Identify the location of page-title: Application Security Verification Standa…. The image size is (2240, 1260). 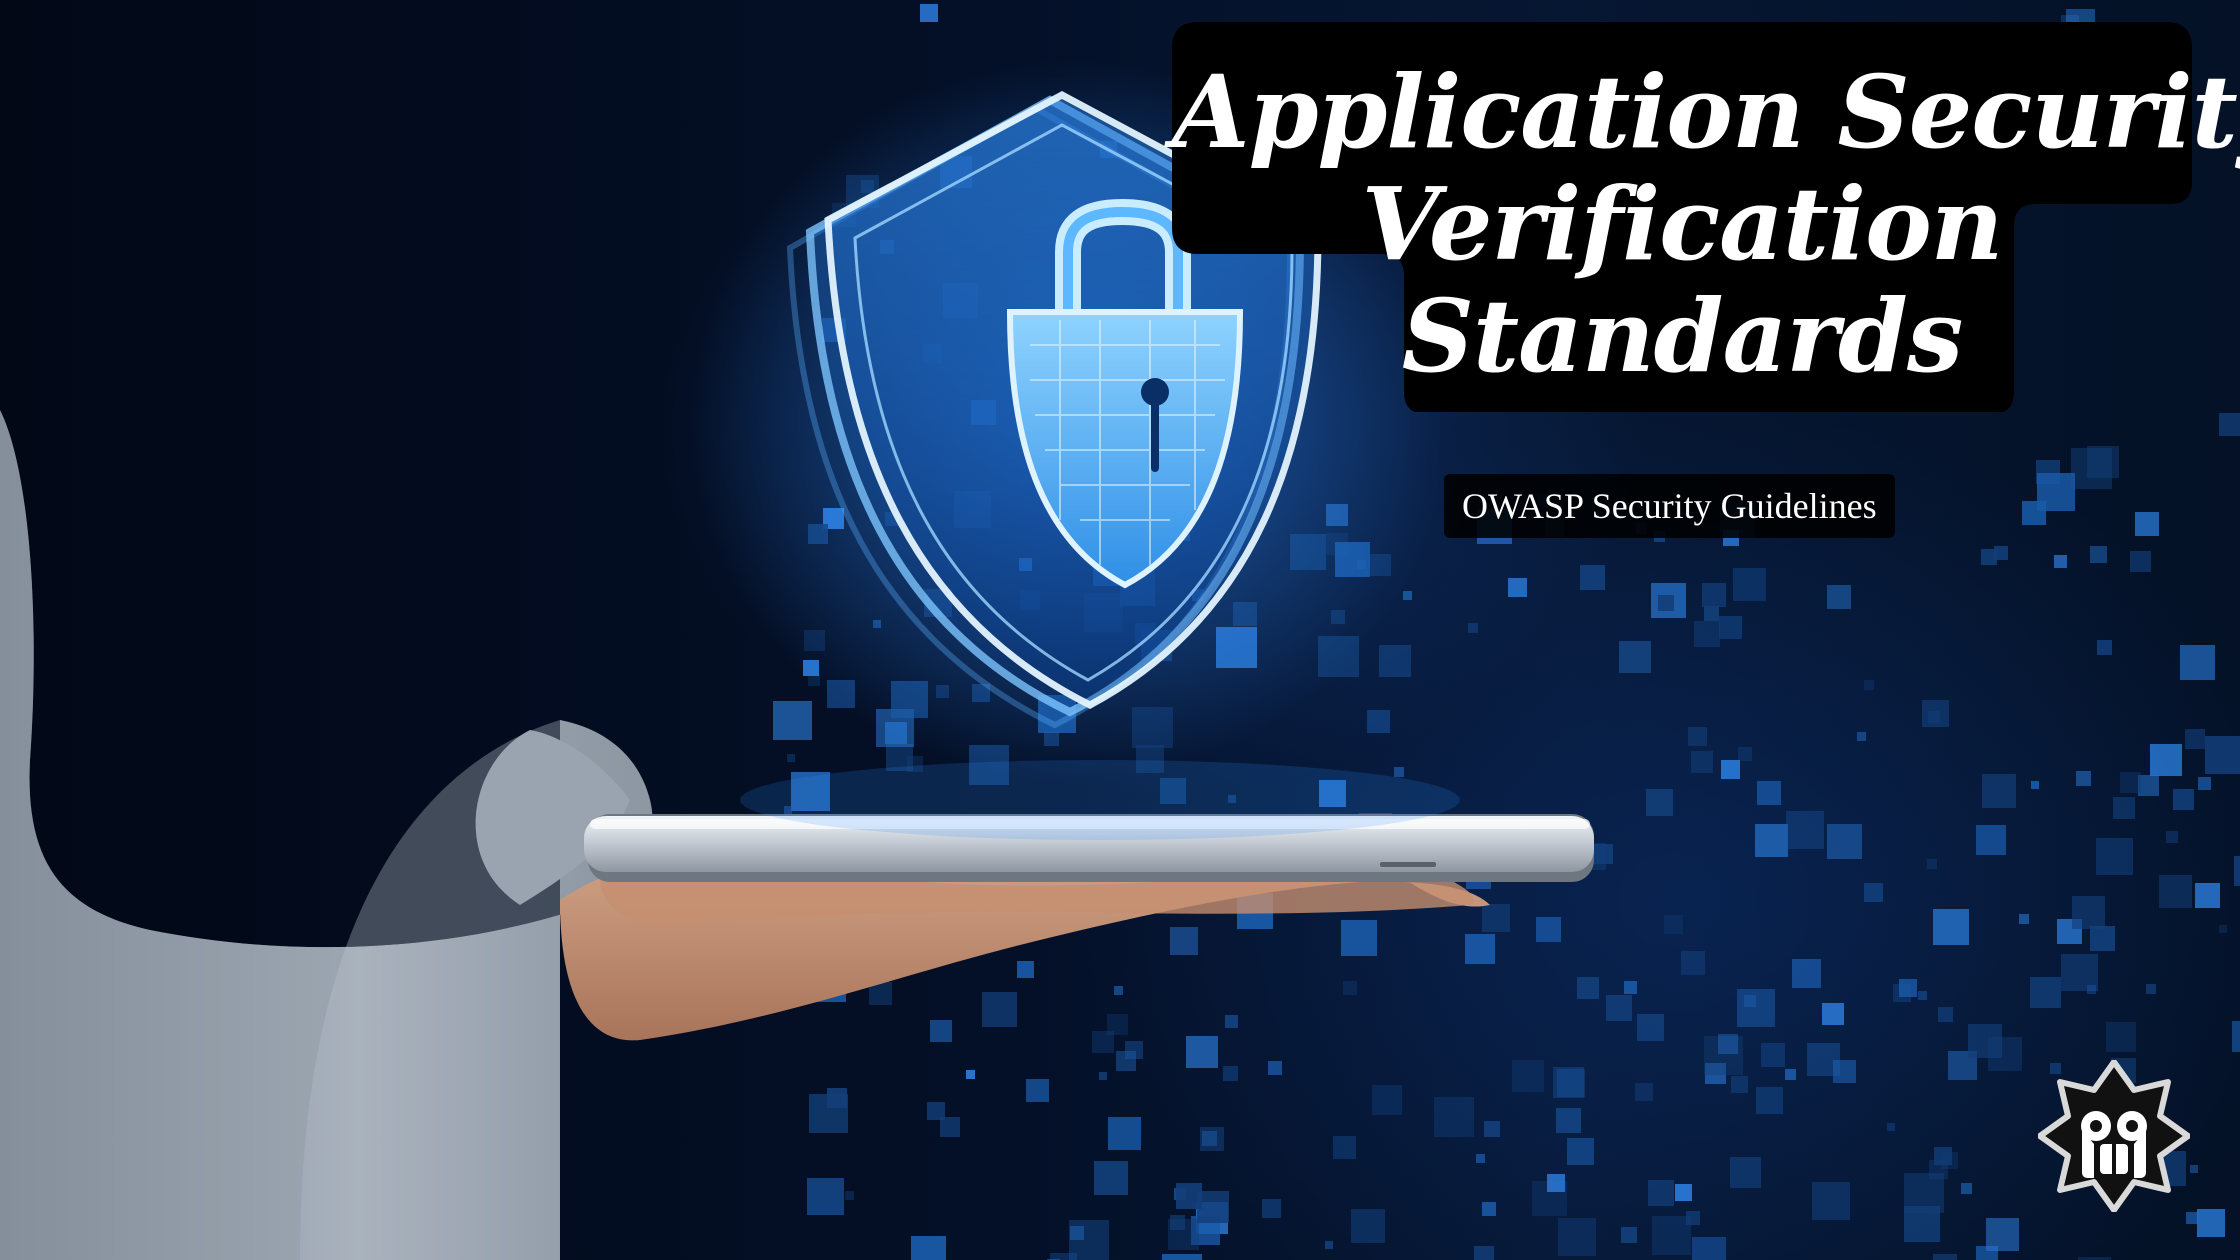
(1706, 224).